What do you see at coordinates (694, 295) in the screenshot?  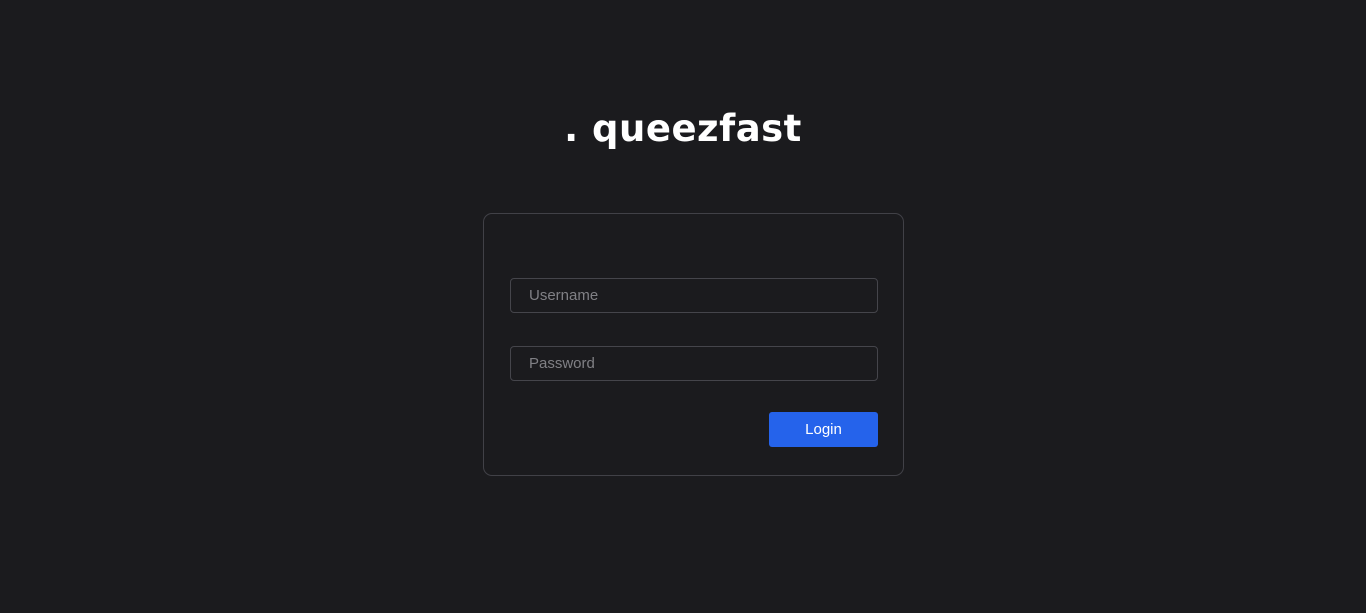 I see `username-input` at bounding box center [694, 295].